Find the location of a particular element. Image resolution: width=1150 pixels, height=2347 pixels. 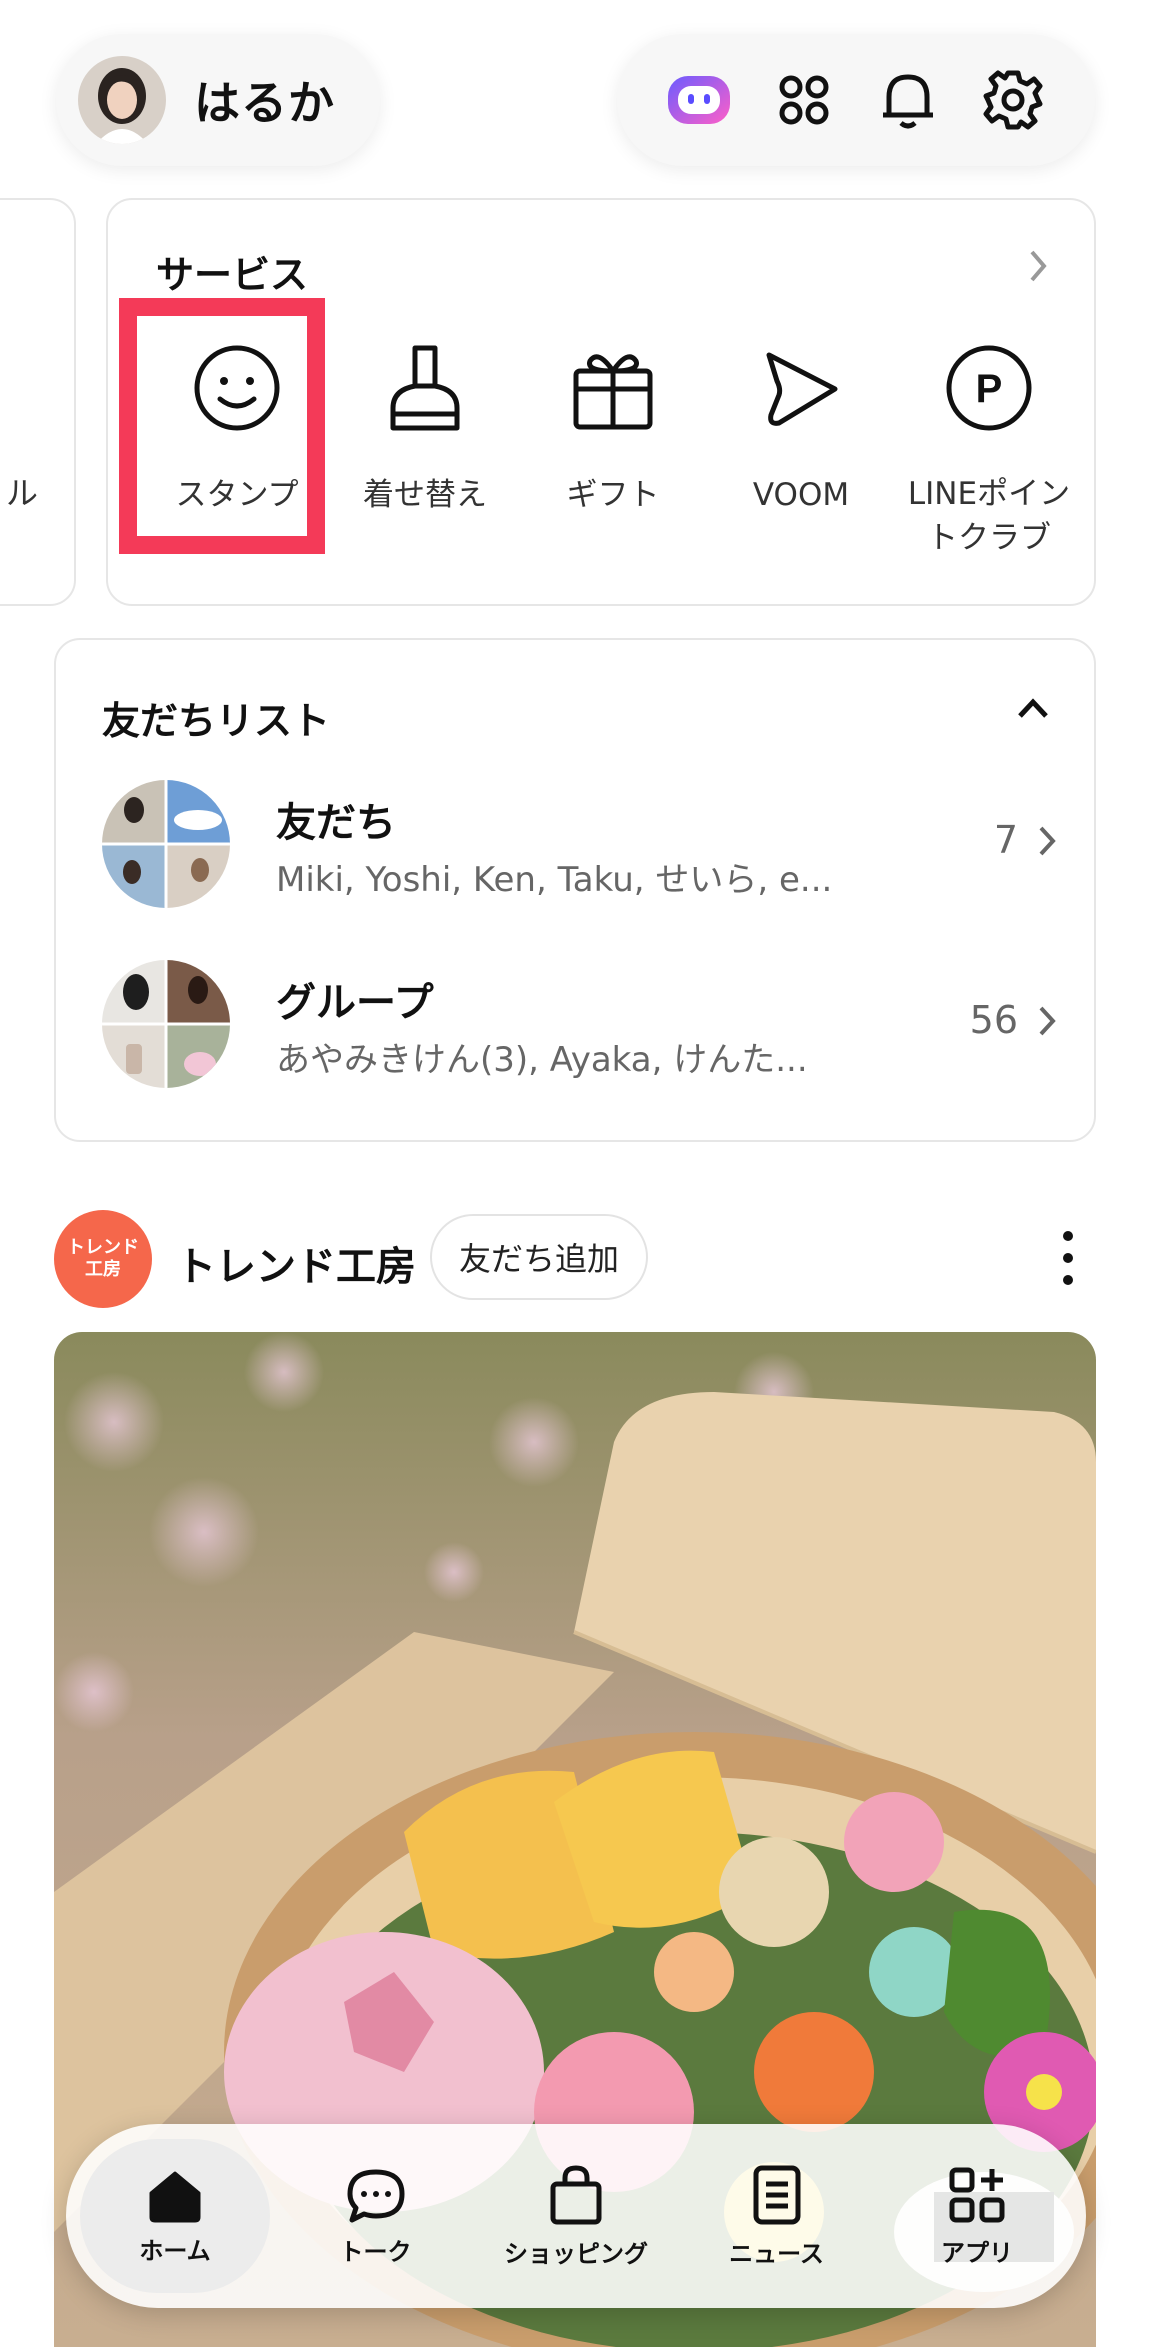

ai-assistant-icon is located at coordinates (699, 100).